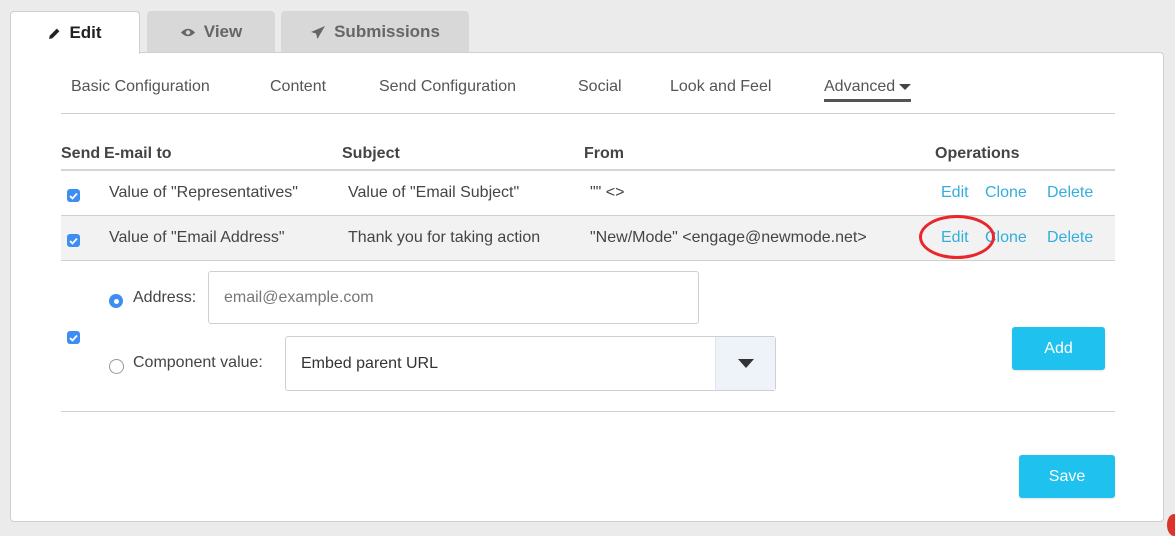 Image resolution: width=1175 pixels, height=536 pixels. What do you see at coordinates (860, 86) in the screenshot?
I see `subnav-advanced-label: Advanced` at bounding box center [860, 86].